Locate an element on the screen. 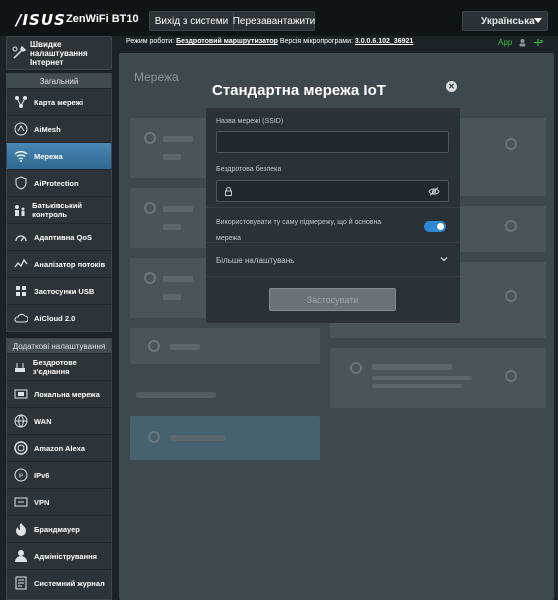 Image resolution: width=558 pixels, height=600 pixels. sidebar-item-firewall: Брандмауер is located at coordinates (59, 528).